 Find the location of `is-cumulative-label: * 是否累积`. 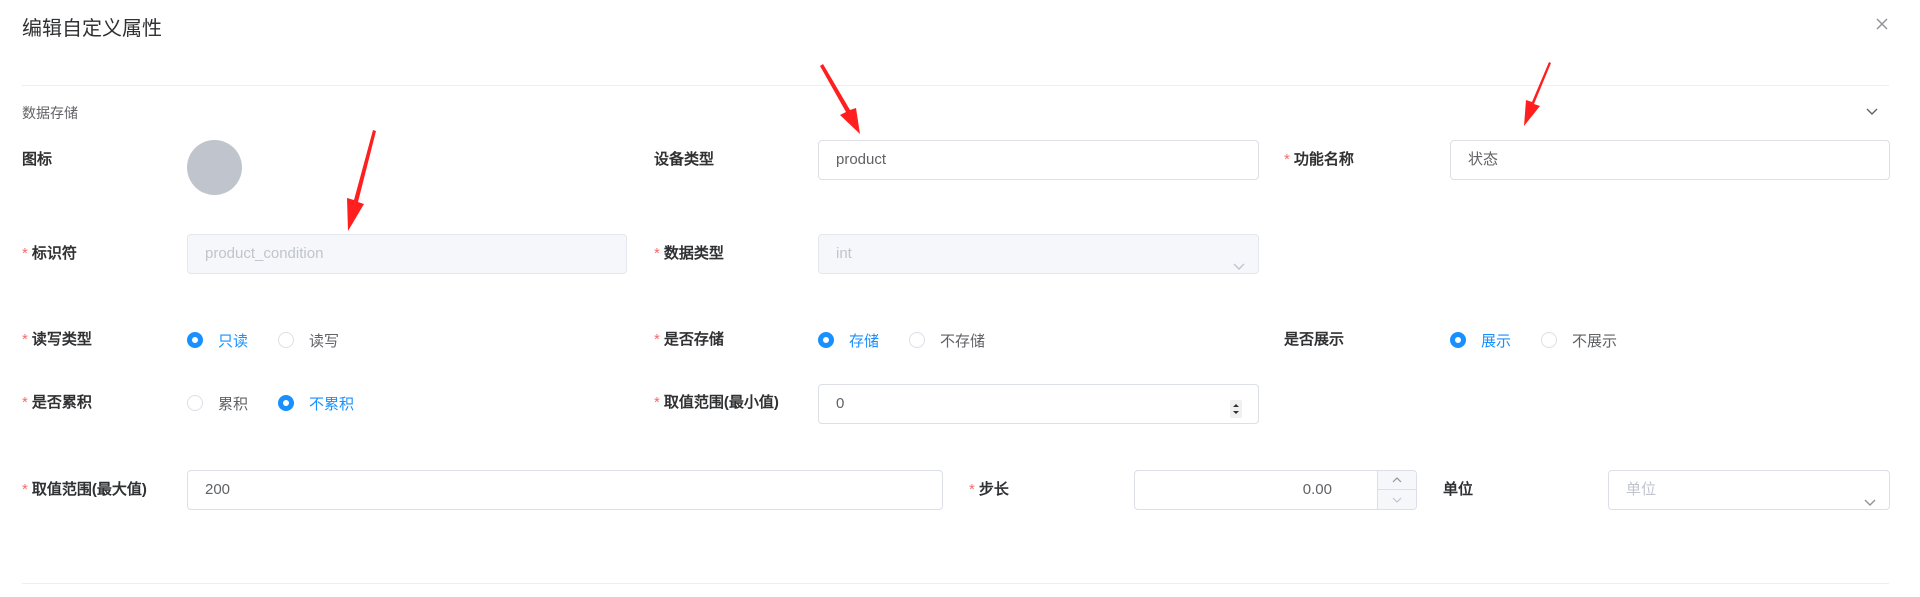

is-cumulative-label: * 是否累积 is located at coordinates (57, 402).